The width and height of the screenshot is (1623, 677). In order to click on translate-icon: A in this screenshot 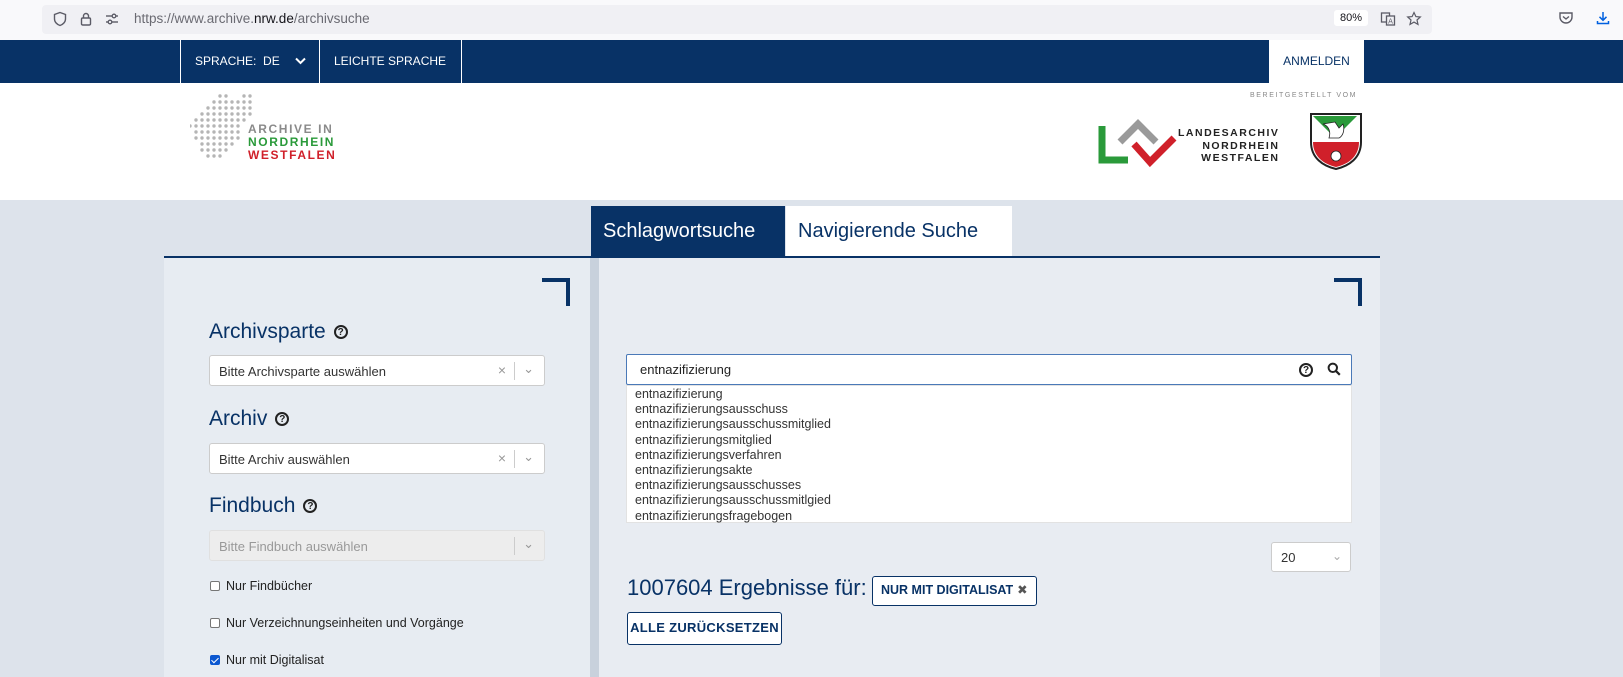, I will do `click(1388, 19)`.